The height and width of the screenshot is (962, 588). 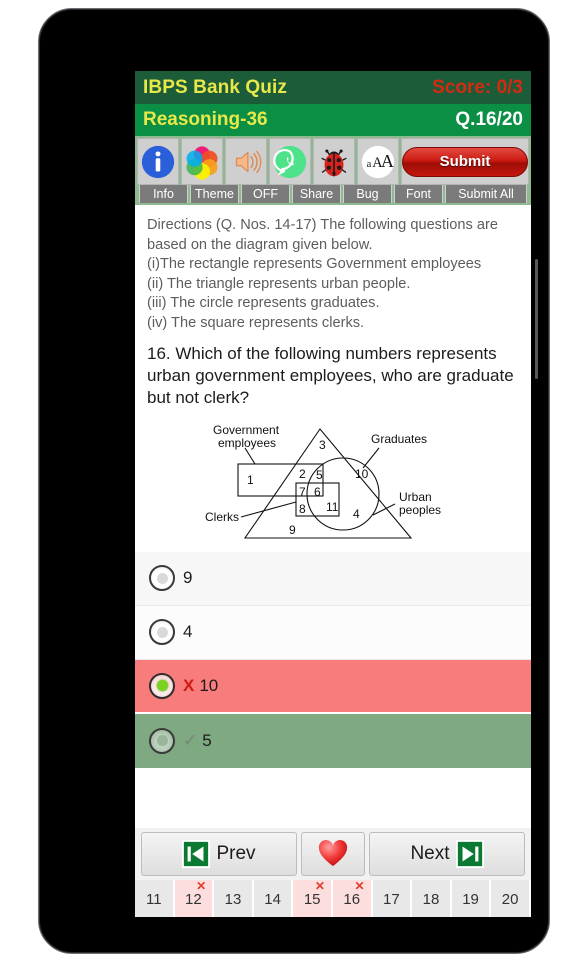 I want to click on option-label-3: X 10, so click(x=200, y=686).